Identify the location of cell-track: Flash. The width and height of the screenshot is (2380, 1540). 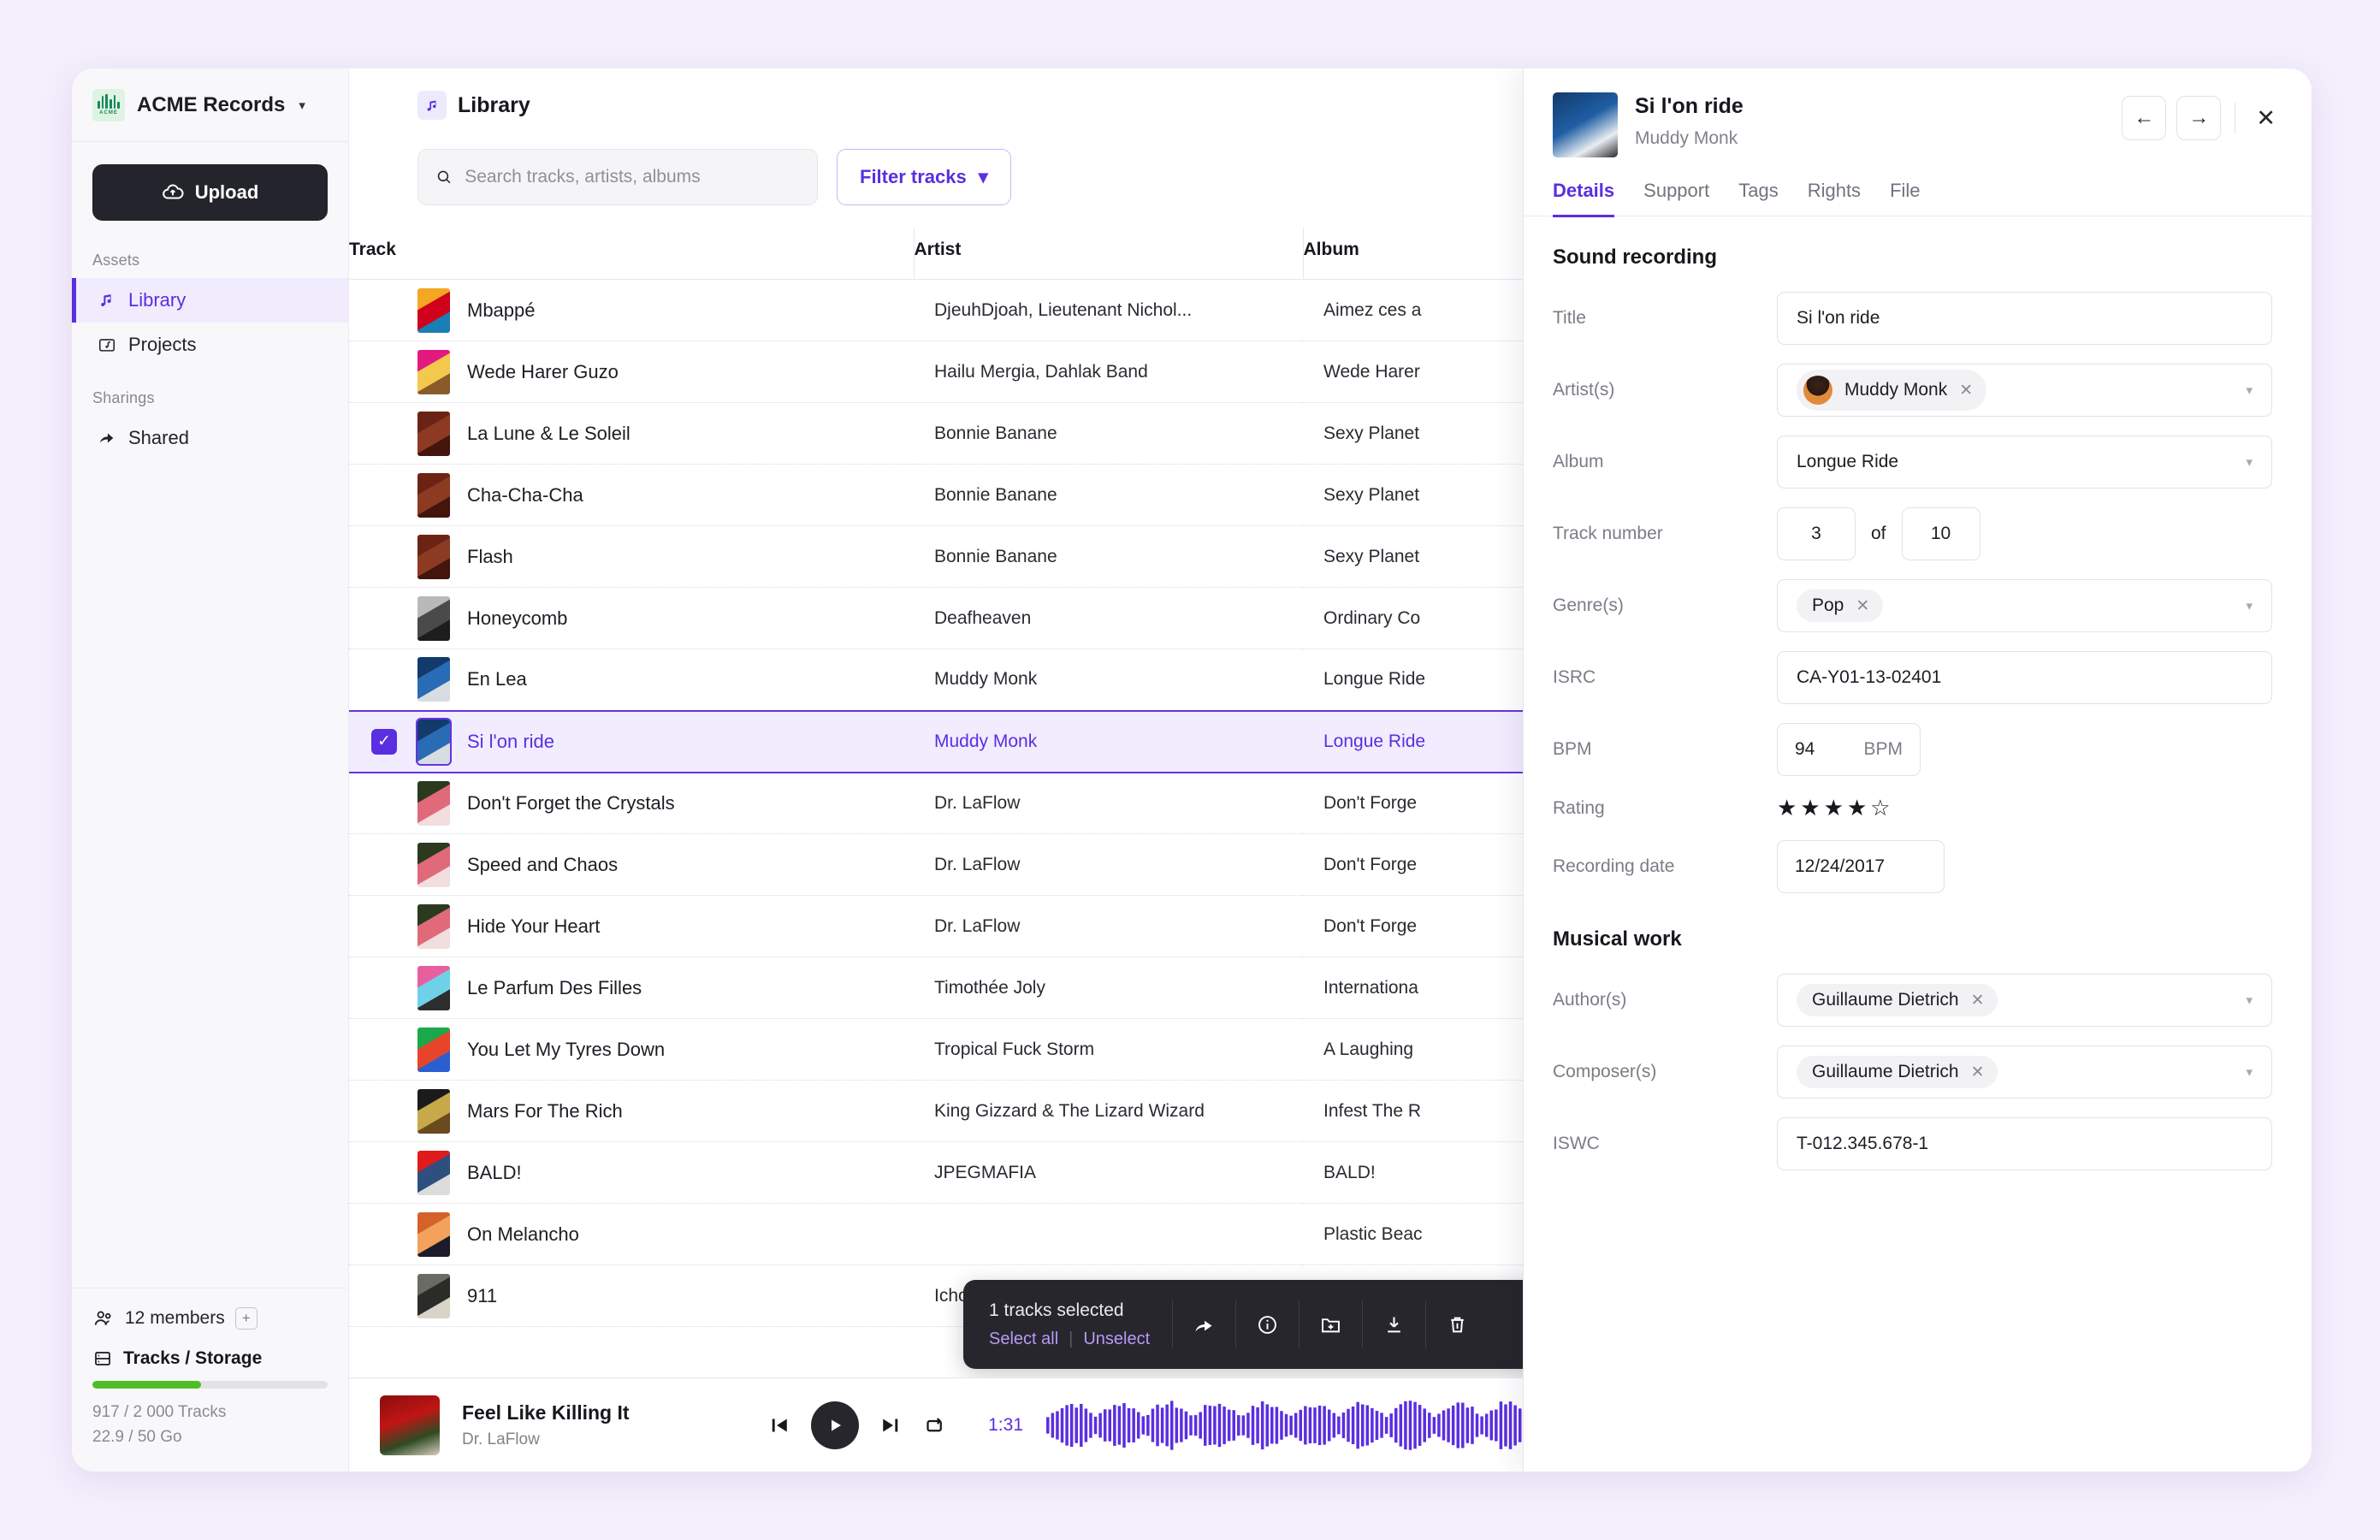
(631, 557).